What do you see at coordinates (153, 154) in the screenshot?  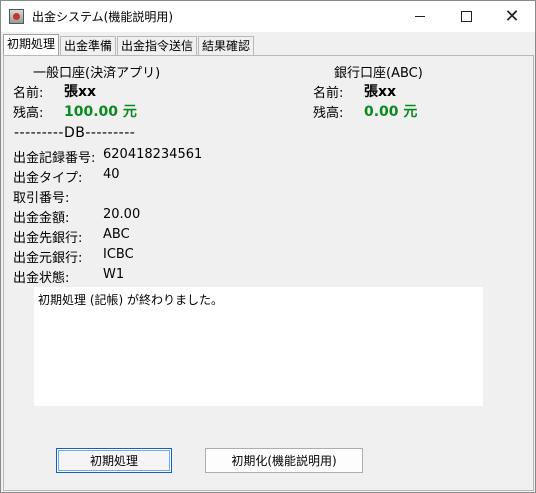 I see `db-field-value: 620418234561` at bounding box center [153, 154].